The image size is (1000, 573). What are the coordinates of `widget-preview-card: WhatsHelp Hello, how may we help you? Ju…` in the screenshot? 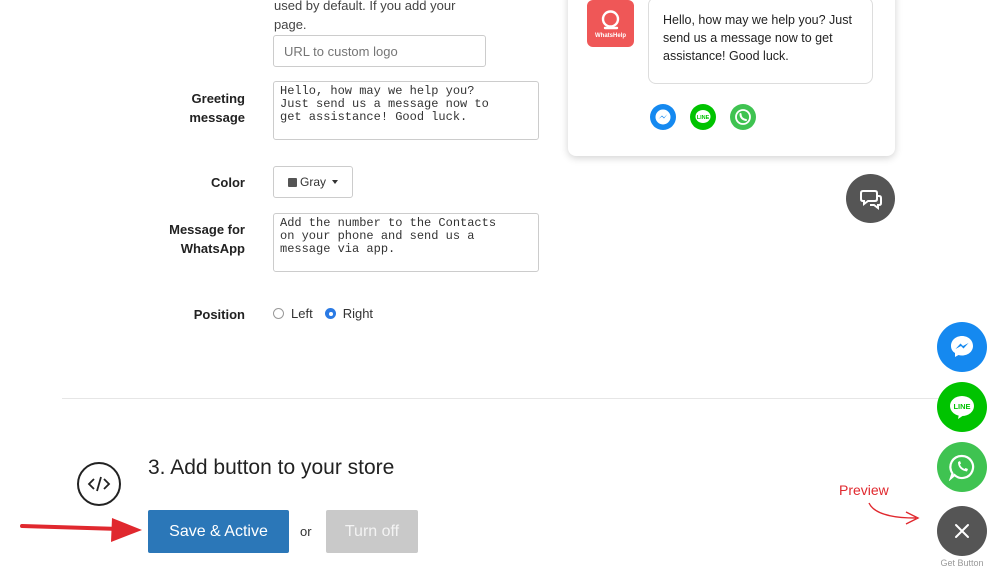 It's located at (731, 78).